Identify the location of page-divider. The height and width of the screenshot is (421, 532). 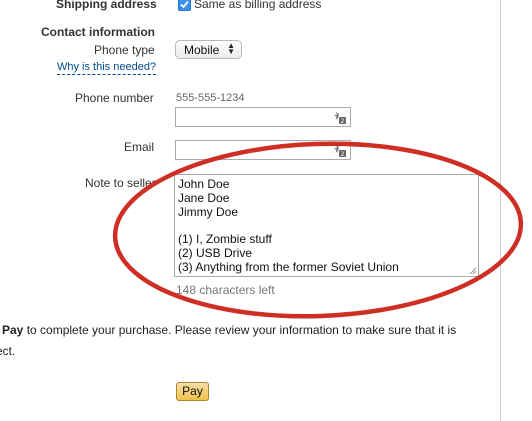
(500, 210).